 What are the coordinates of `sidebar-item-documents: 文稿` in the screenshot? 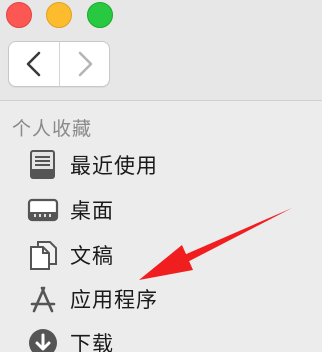 It's located at (125, 255).